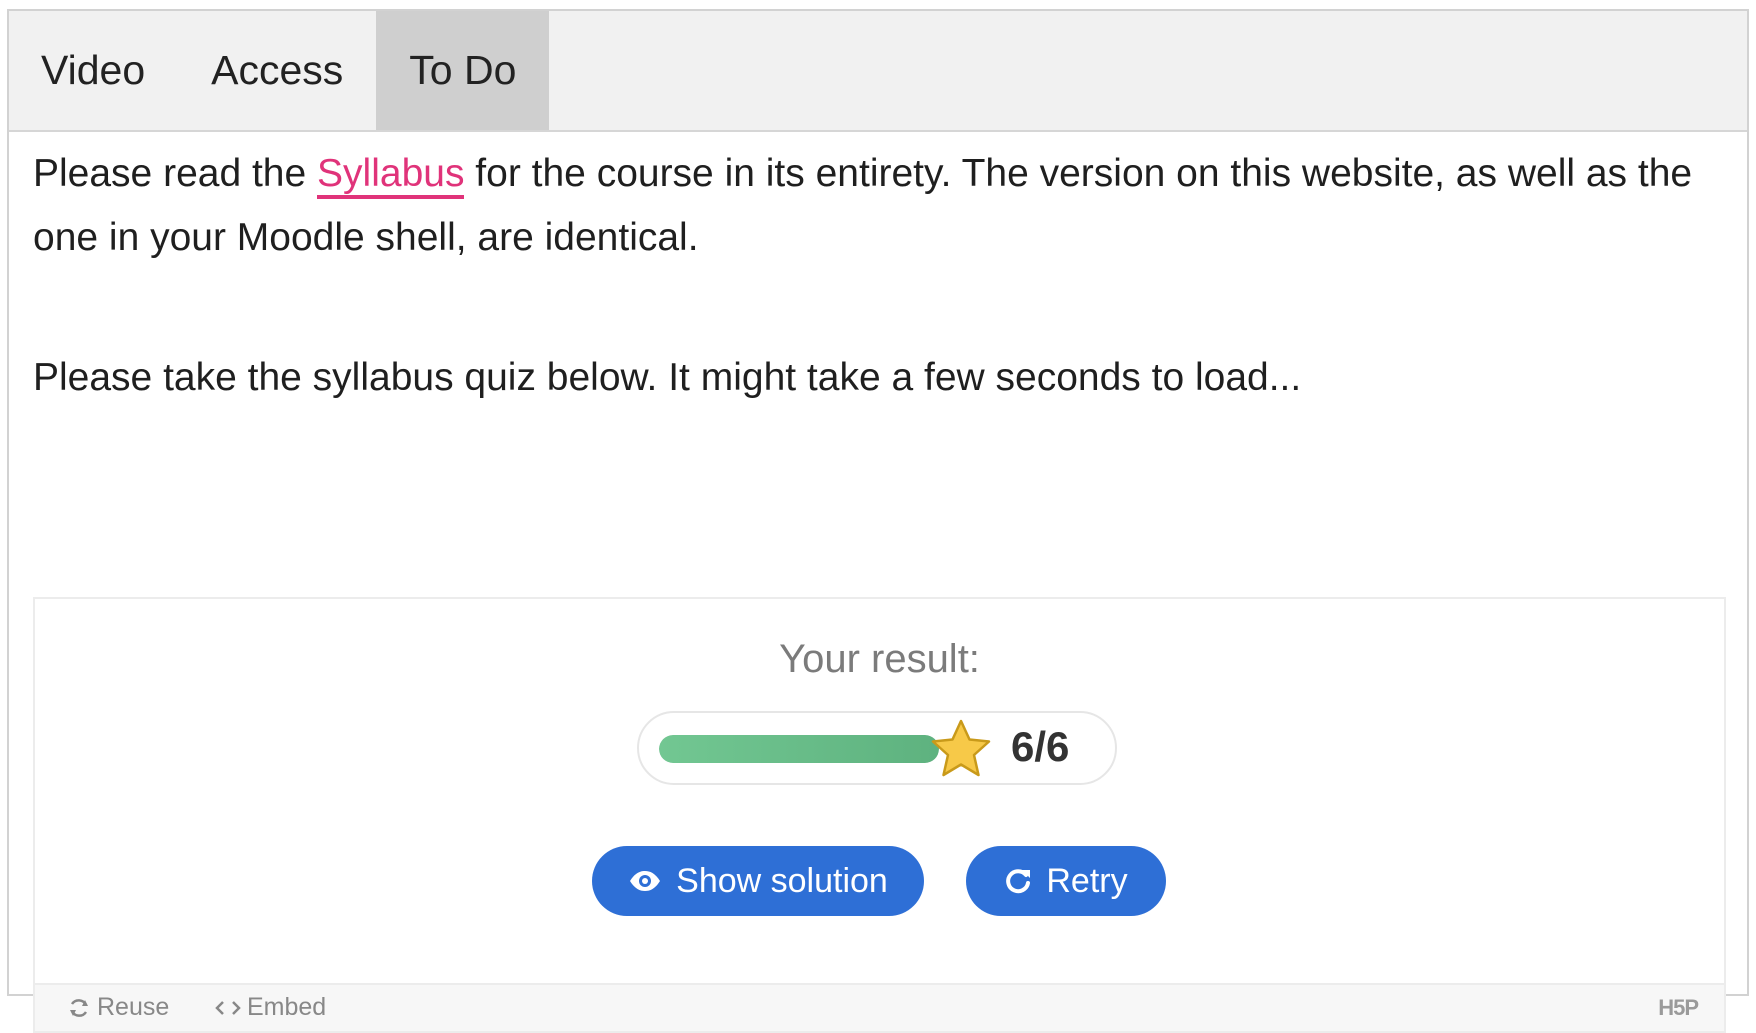 The height and width of the screenshot is (1033, 1756). I want to click on retry-label: Retry, so click(1087, 880).